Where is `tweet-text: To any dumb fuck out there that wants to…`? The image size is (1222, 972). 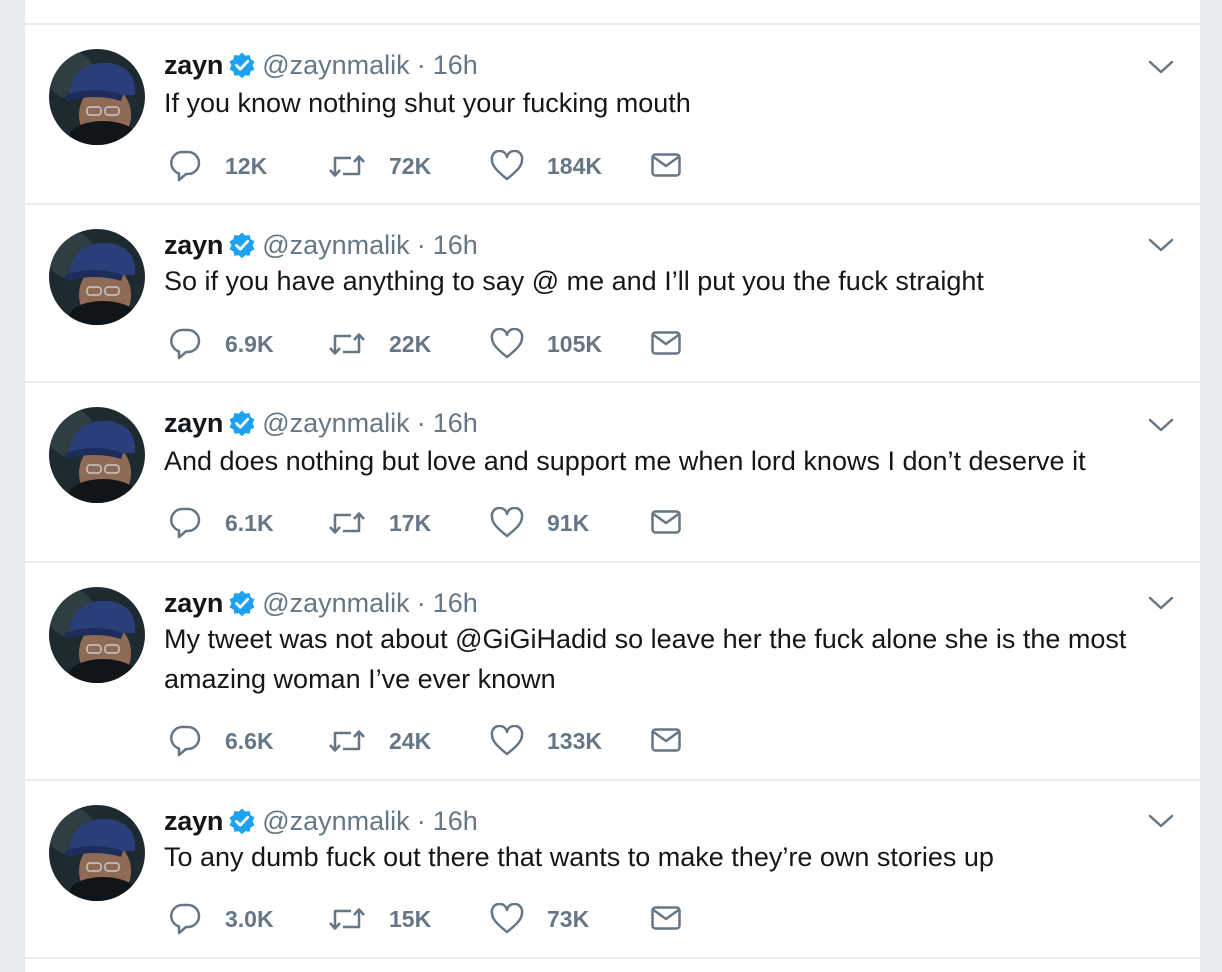 tweet-text: To any dumb fuck out there that wants to… is located at coordinates (671, 857).